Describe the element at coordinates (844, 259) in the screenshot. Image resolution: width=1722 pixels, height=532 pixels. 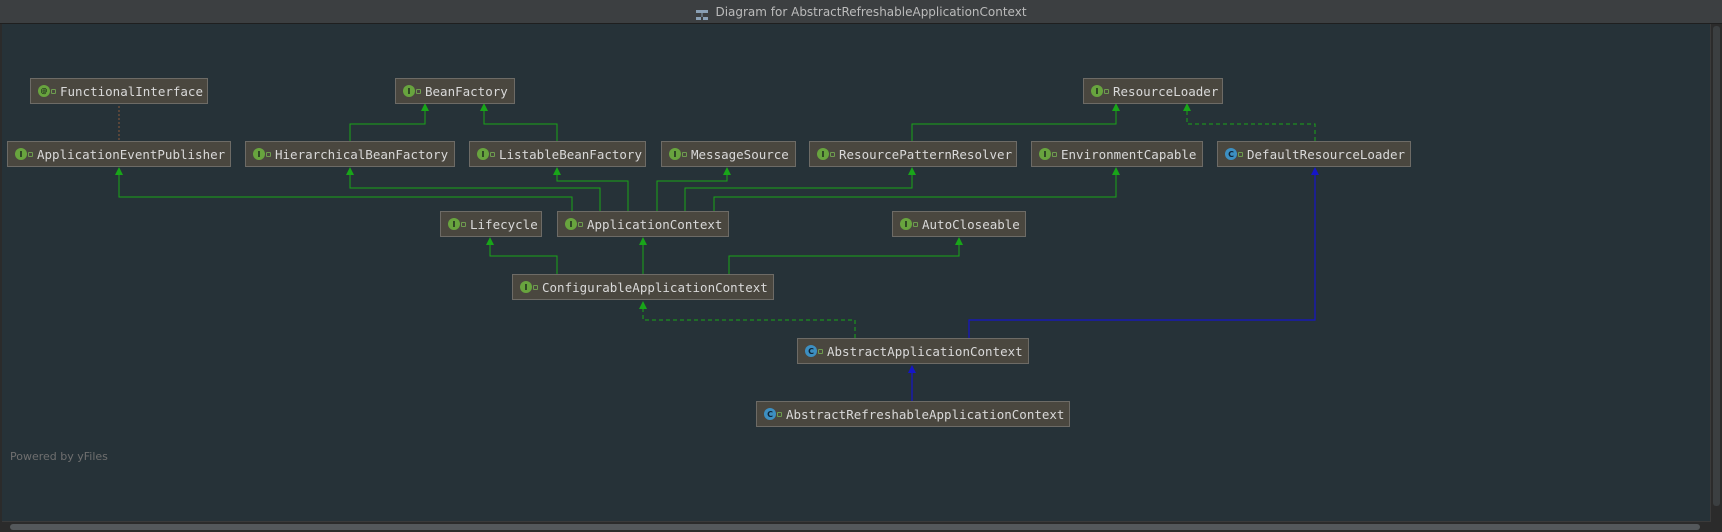
I see `edge-configurable-autocloseable` at that location.